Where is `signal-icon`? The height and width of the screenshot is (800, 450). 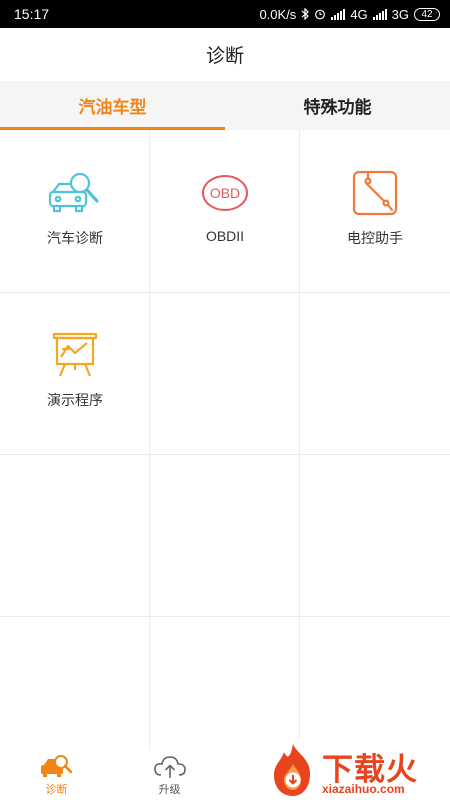 signal-icon is located at coordinates (338, 14).